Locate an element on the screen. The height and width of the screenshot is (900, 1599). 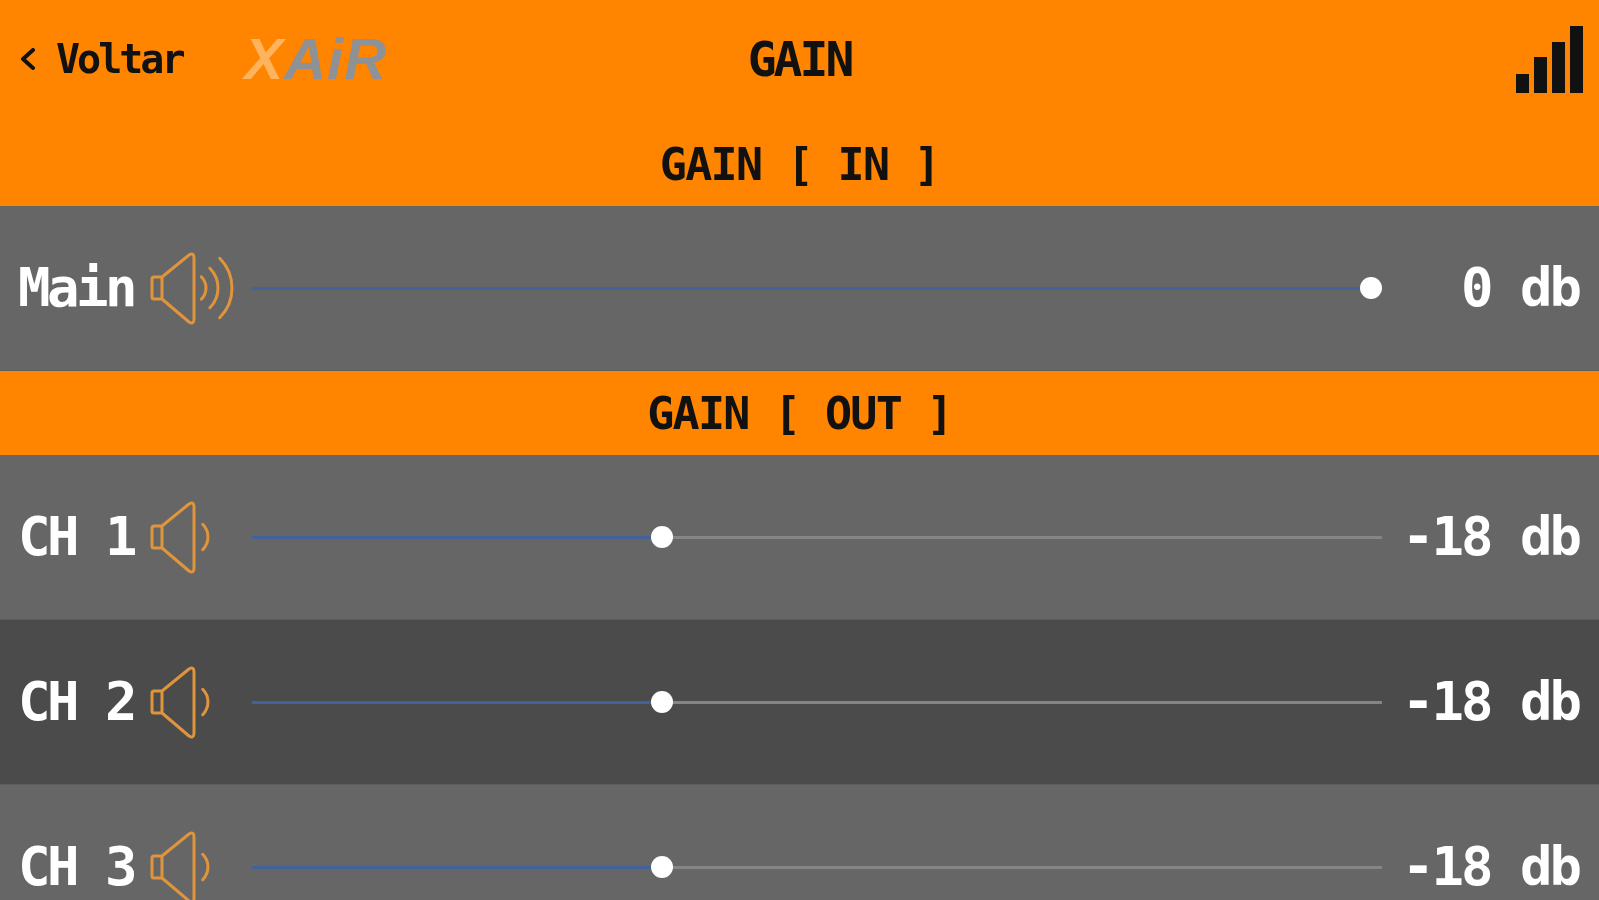
chevron-left-icon is located at coordinates (28, 59).